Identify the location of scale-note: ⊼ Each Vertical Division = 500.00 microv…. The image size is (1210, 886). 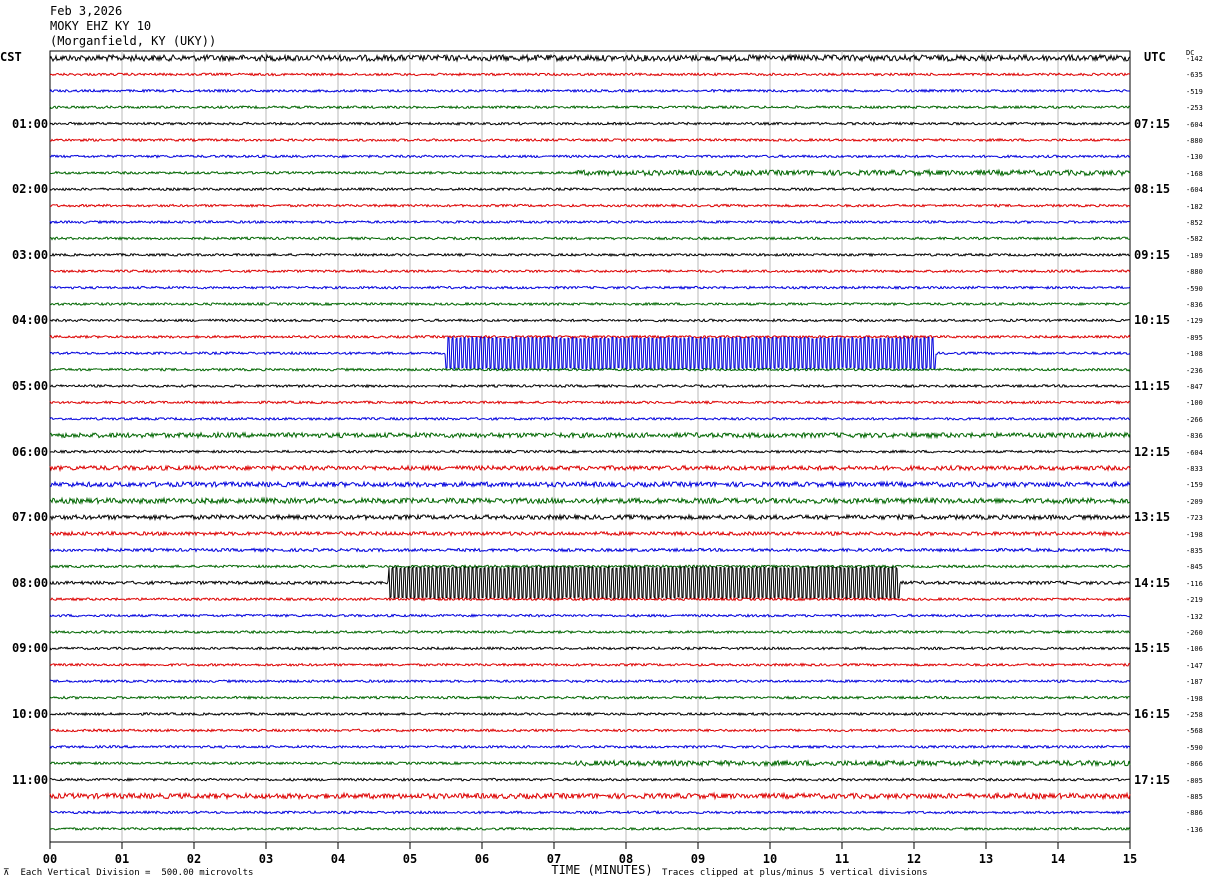
(128, 873).